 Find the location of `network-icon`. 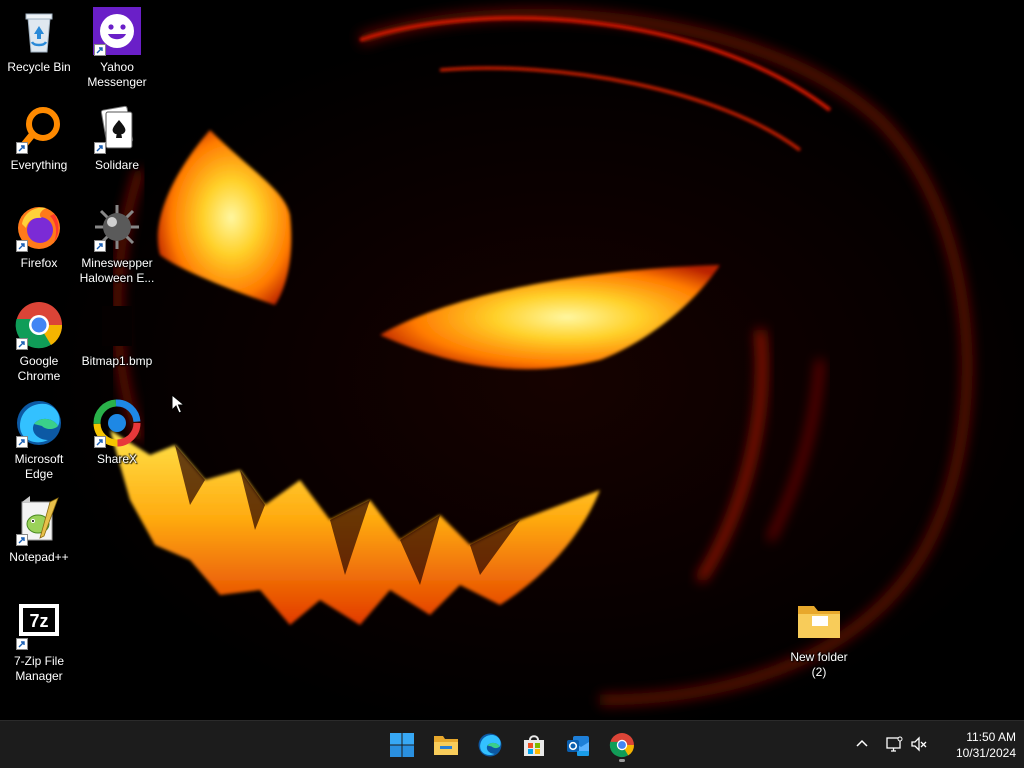

network-icon is located at coordinates (894, 744).